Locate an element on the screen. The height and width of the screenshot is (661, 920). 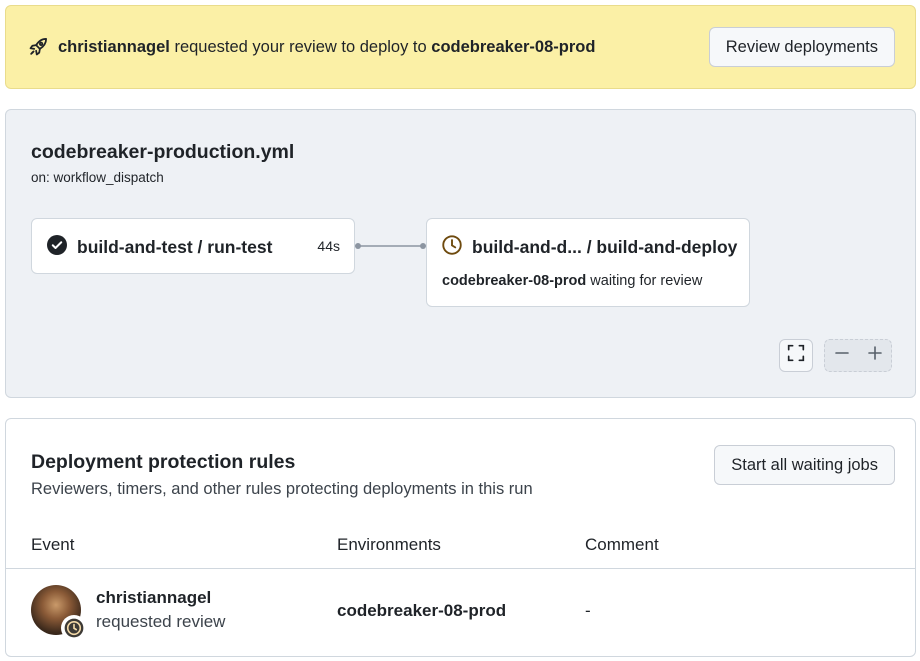
environment-cell: codebreaker-08-prod is located at coordinates (422, 610).